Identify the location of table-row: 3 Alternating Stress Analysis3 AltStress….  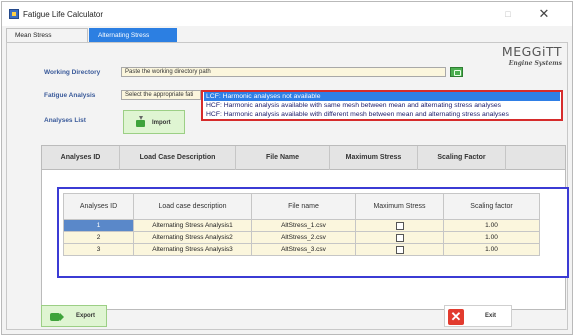
(301, 249).